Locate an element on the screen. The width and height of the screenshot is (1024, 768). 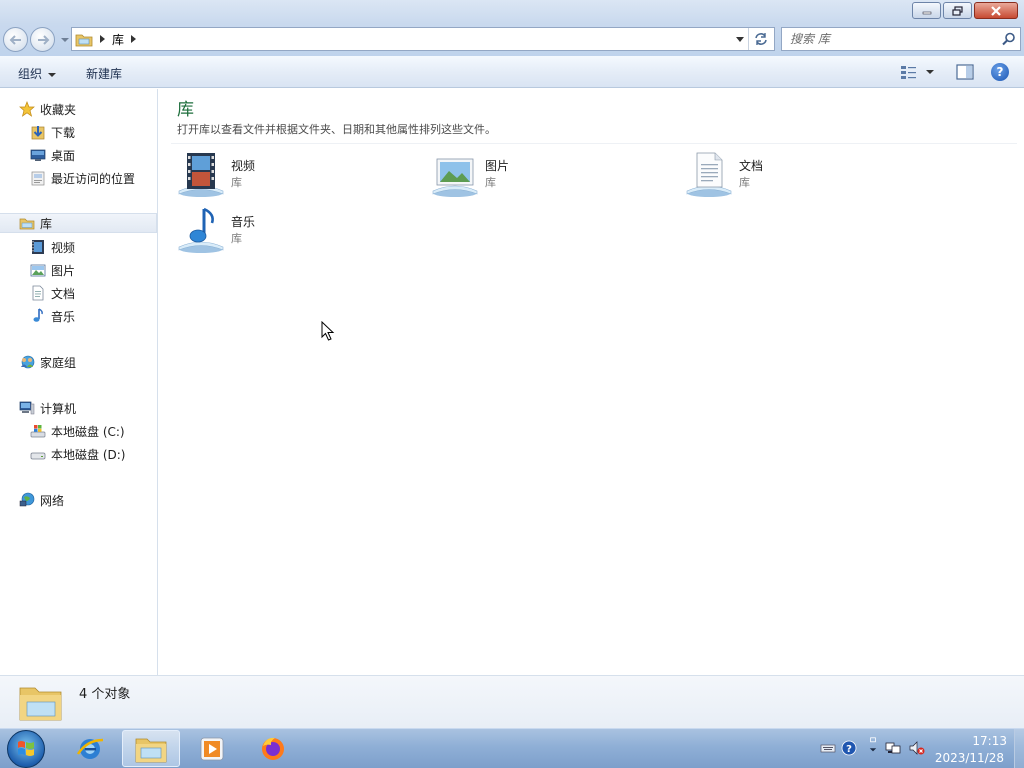
organize-button: 组织 is located at coordinates (37, 73).